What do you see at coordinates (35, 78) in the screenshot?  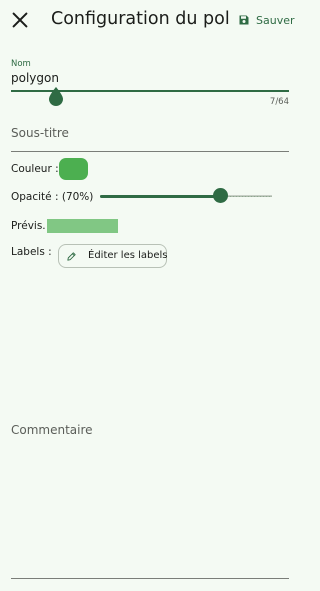 I see `name-field-value: polygon` at bounding box center [35, 78].